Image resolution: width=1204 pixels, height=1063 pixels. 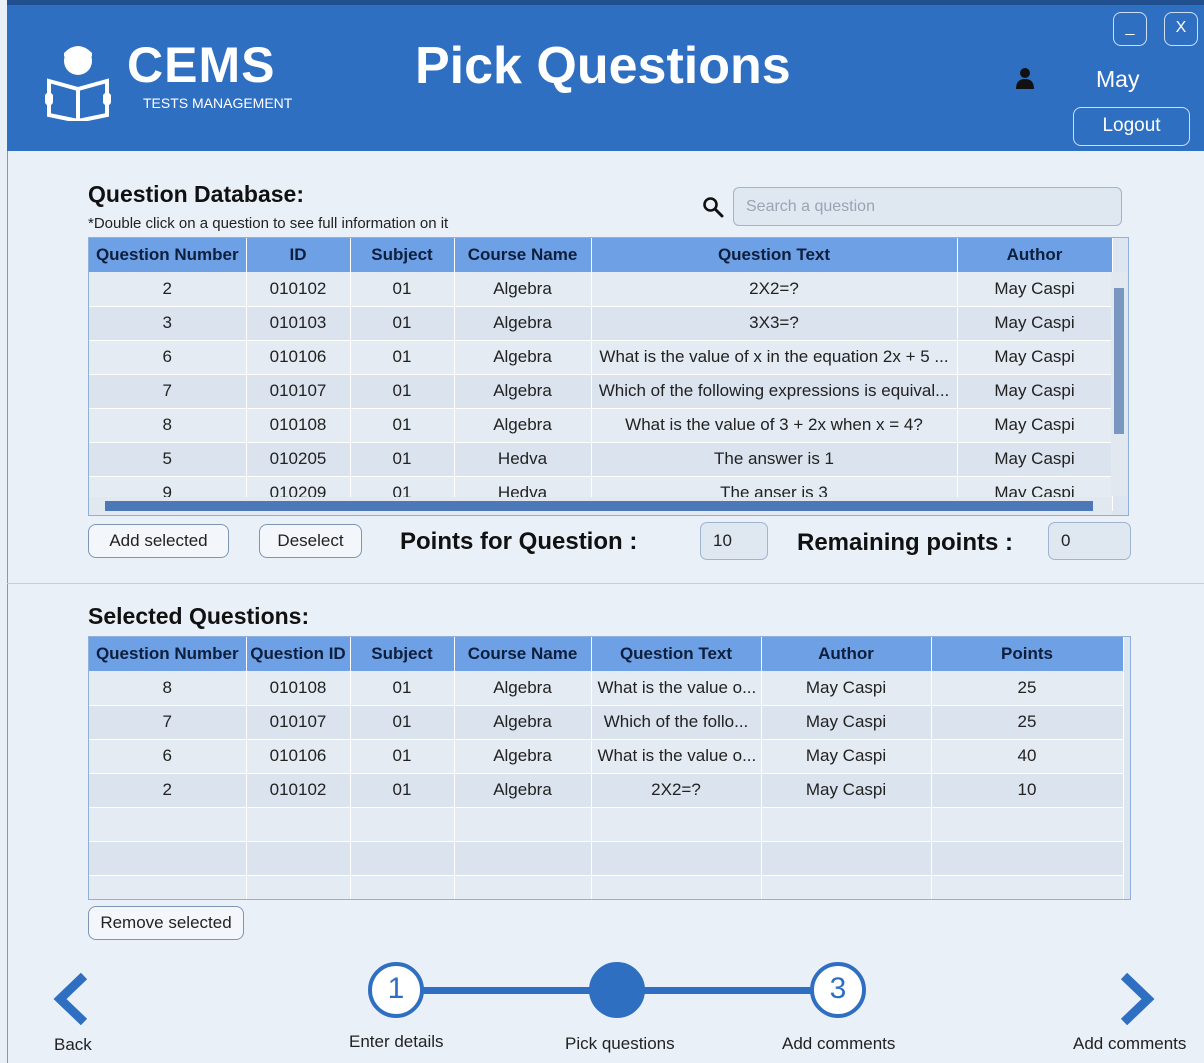 I want to click on database-vertical-scrollbar, so click(x=1119, y=384).